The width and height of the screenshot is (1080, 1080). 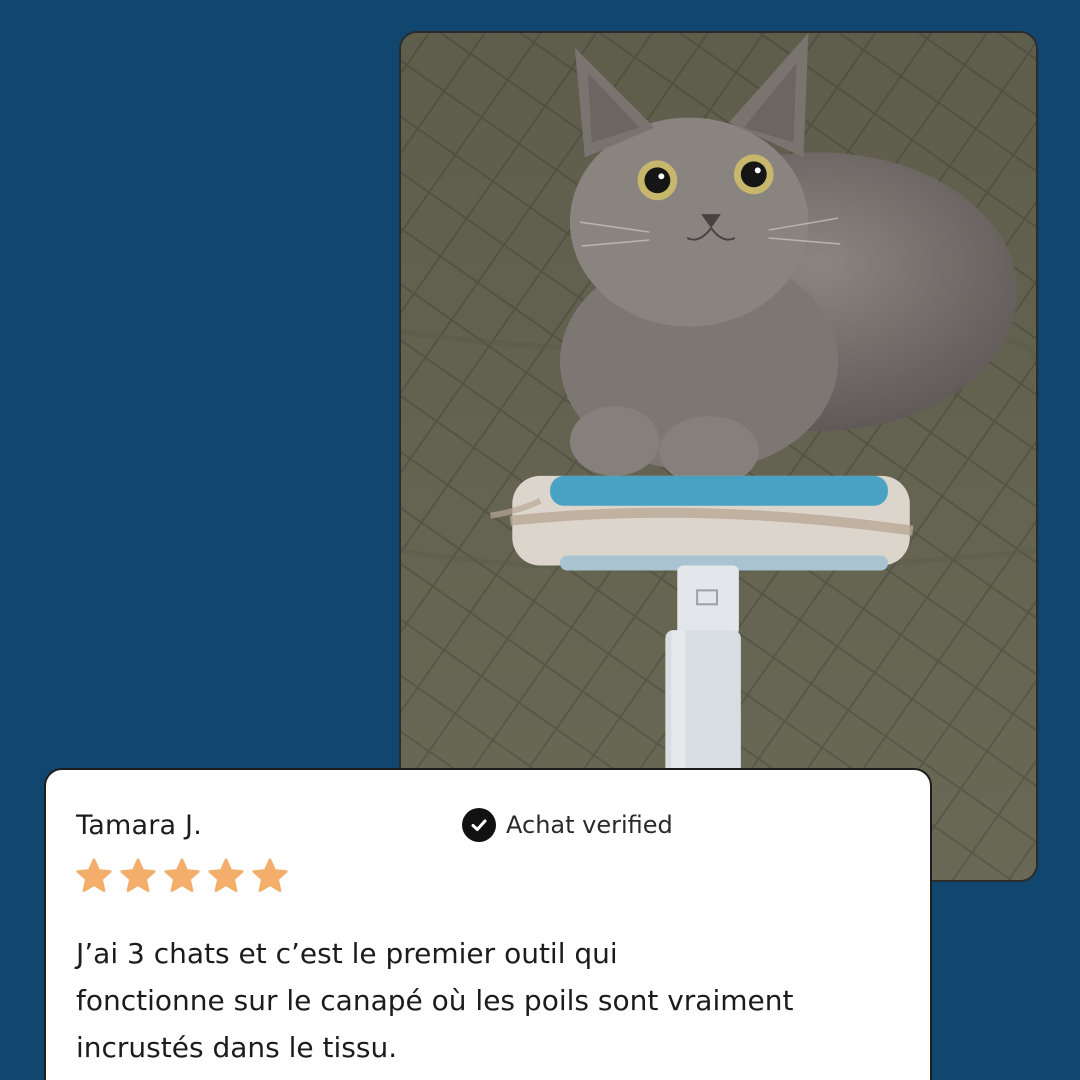 What do you see at coordinates (139, 825) in the screenshot?
I see `reviewer-name: Tamara J.` at bounding box center [139, 825].